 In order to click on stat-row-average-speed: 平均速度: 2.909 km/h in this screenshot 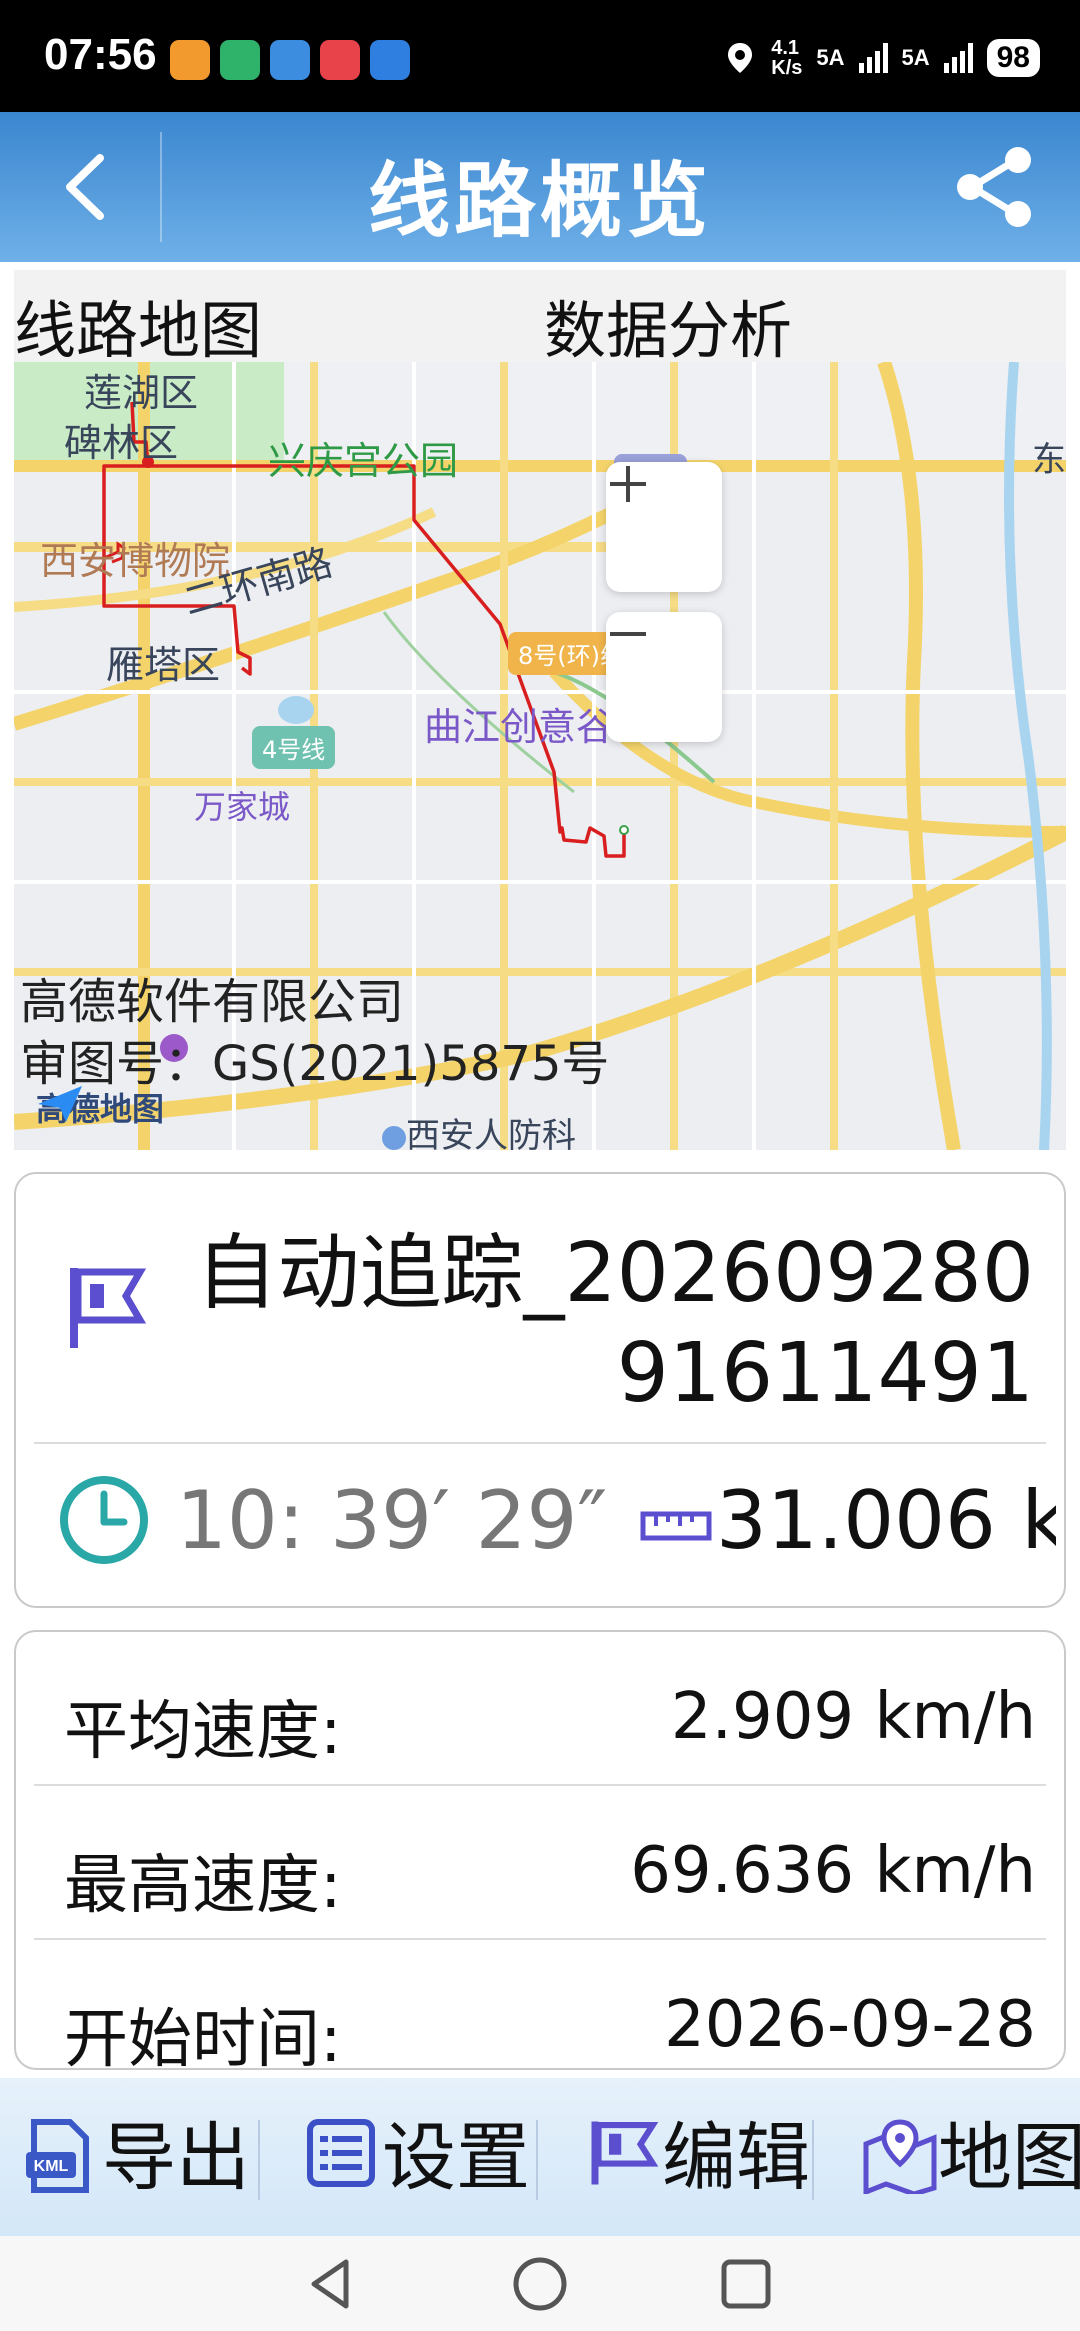, I will do `click(540, 1709)`.